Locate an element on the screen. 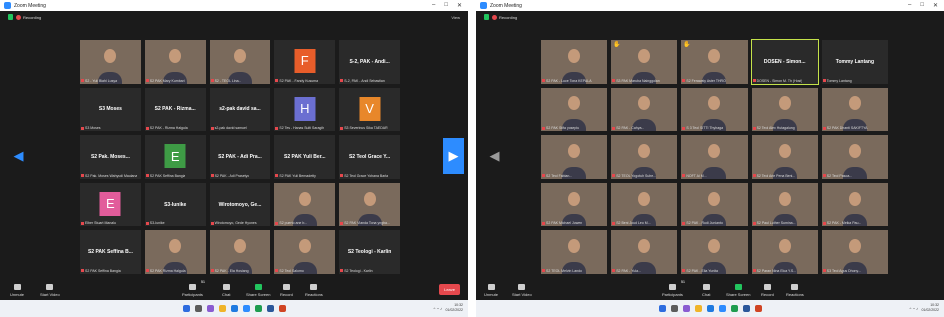  participant-tile: S2 PAK Stifa yosepiu is located at coordinates (574, 109).